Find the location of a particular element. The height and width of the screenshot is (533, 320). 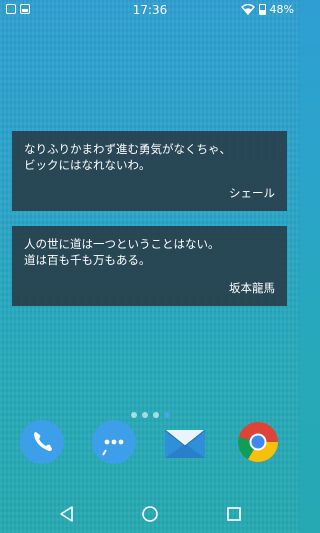

email-app is located at coordinates (185, 442).